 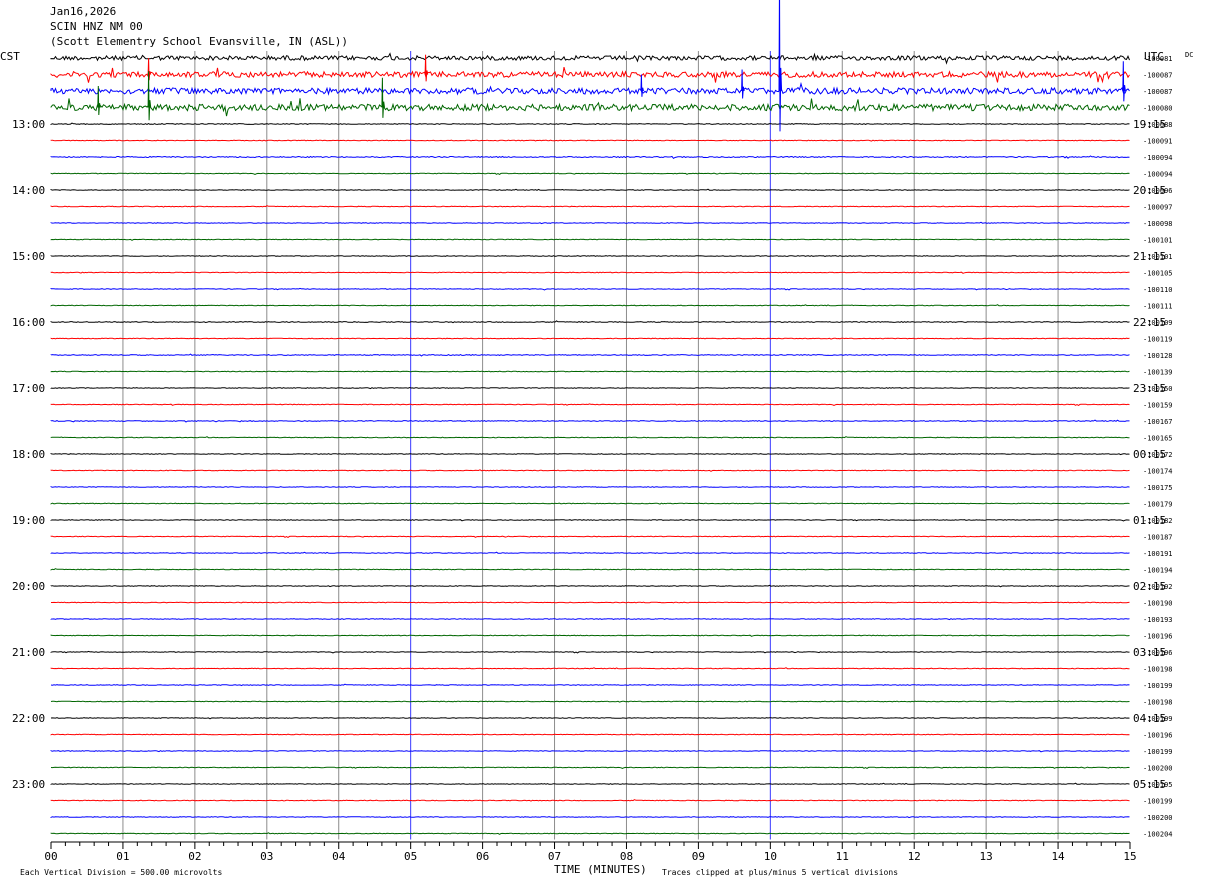 What do you see at coordinates (1149, 718) in the screenshot?
I see `right-hour-label: 04:15` at bounding box center [1149, 718].